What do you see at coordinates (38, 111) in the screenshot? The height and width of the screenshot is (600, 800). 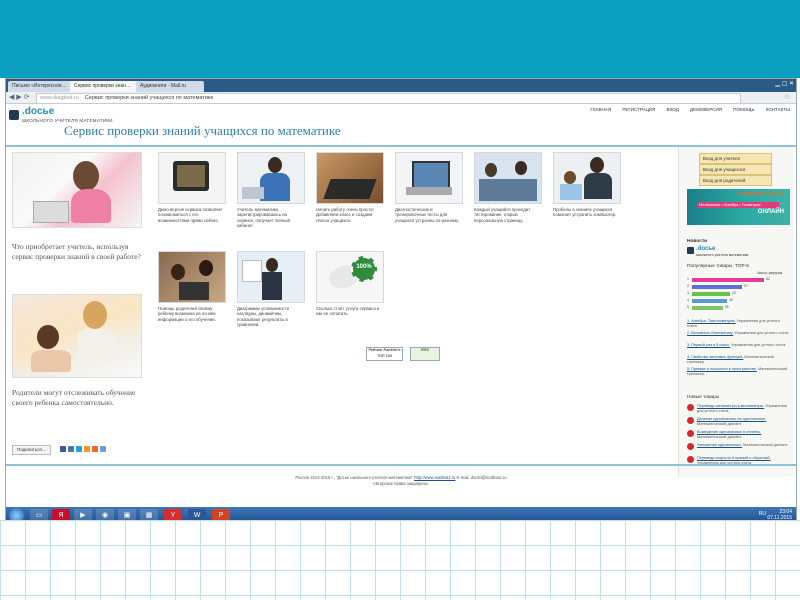 I see `site-logo: .docье` at bounding box center [38, 111].